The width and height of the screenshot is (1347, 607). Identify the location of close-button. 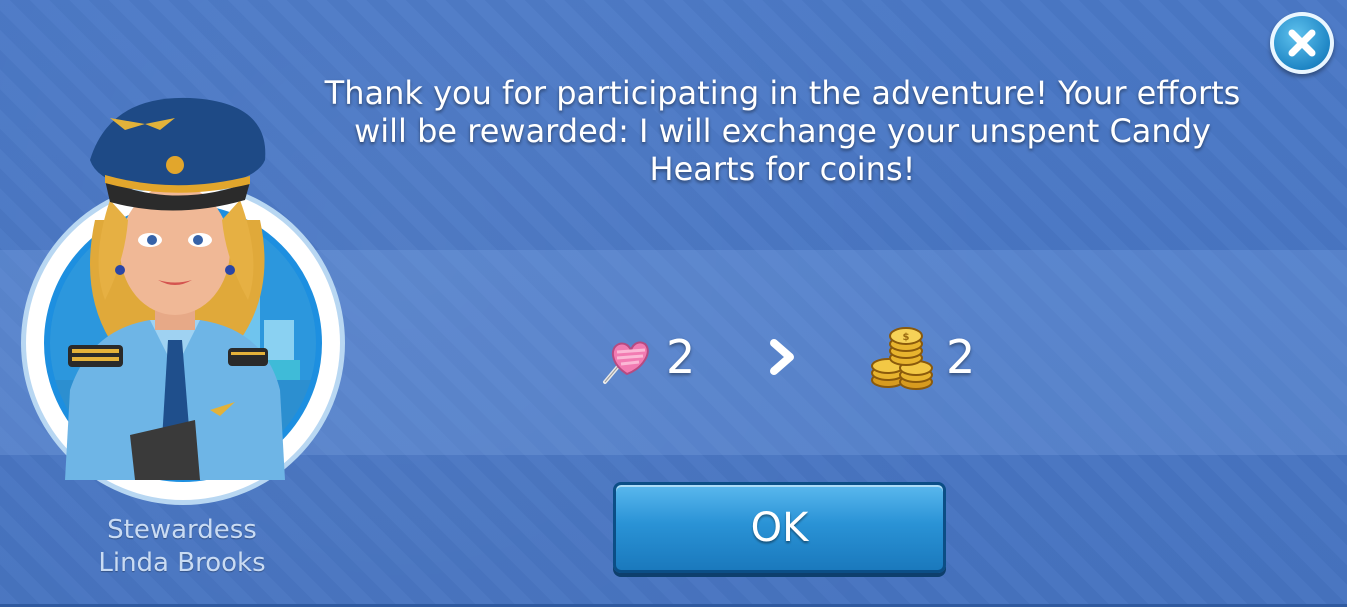
(1302, 43).